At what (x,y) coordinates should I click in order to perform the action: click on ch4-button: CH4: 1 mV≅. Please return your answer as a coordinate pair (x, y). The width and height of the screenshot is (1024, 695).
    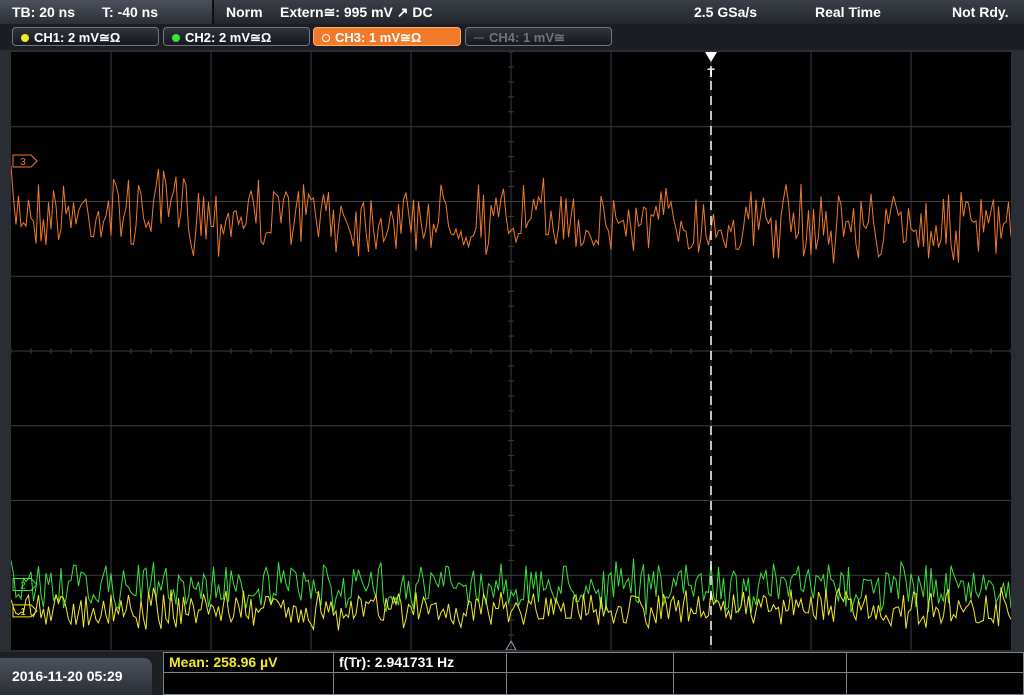
    Looking at the image, I should click on (538, 36).